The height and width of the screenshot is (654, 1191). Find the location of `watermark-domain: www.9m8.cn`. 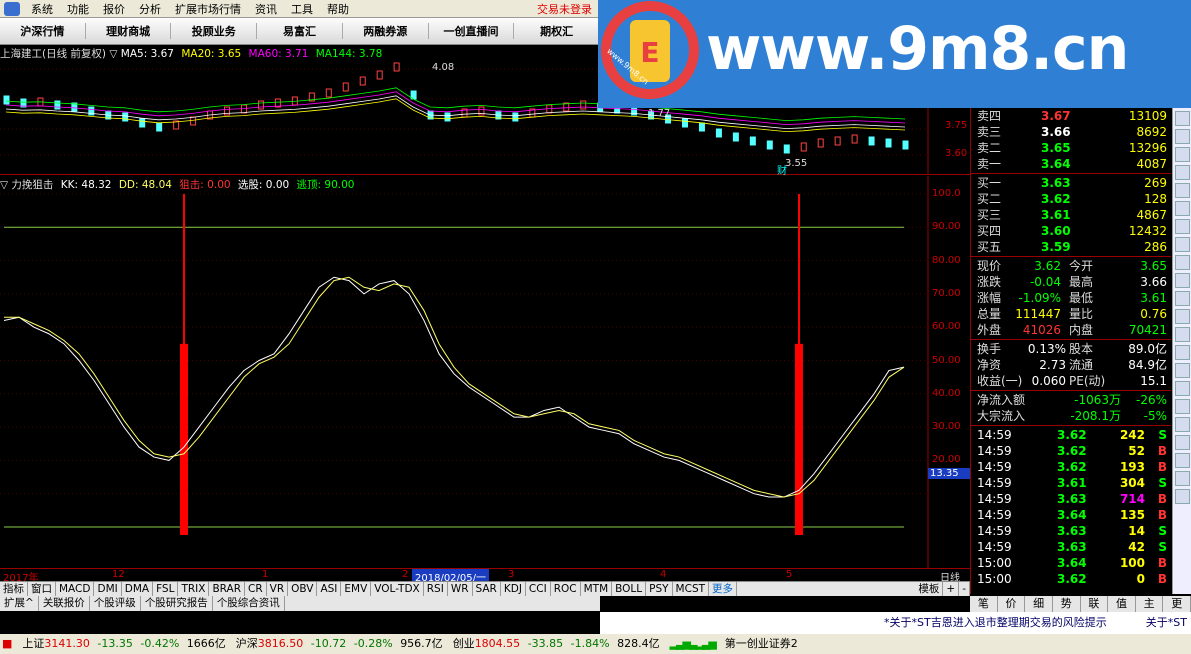

watermark-domain: www.9m8.cn is located at coordinates (917, 49).